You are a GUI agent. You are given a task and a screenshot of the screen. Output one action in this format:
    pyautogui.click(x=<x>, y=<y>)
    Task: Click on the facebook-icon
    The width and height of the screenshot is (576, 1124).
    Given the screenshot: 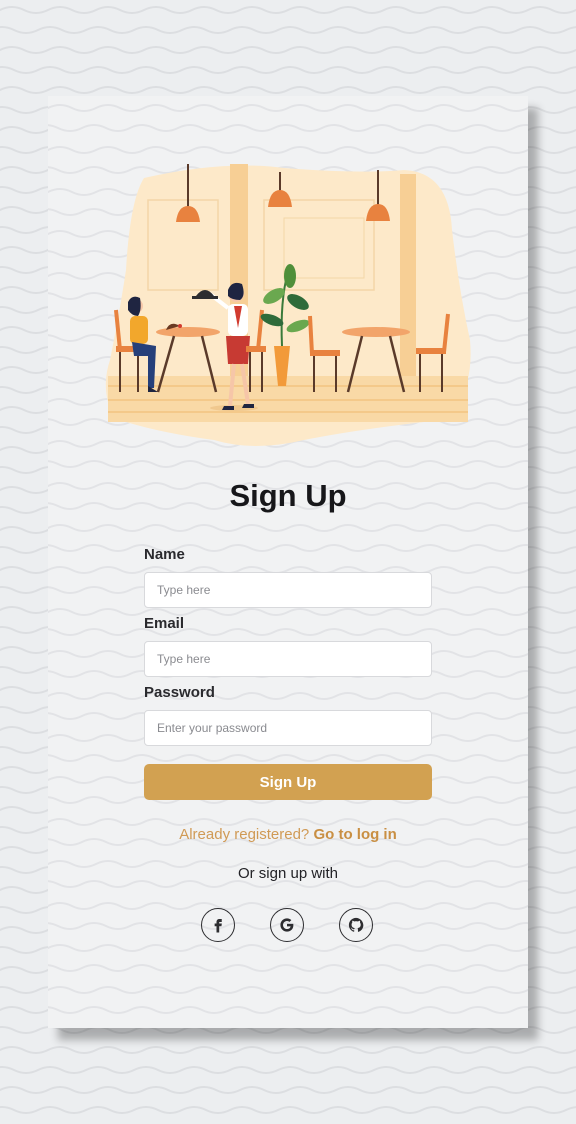 What is the action you would take?
    pyautogui.click(x=218, y=926)
    